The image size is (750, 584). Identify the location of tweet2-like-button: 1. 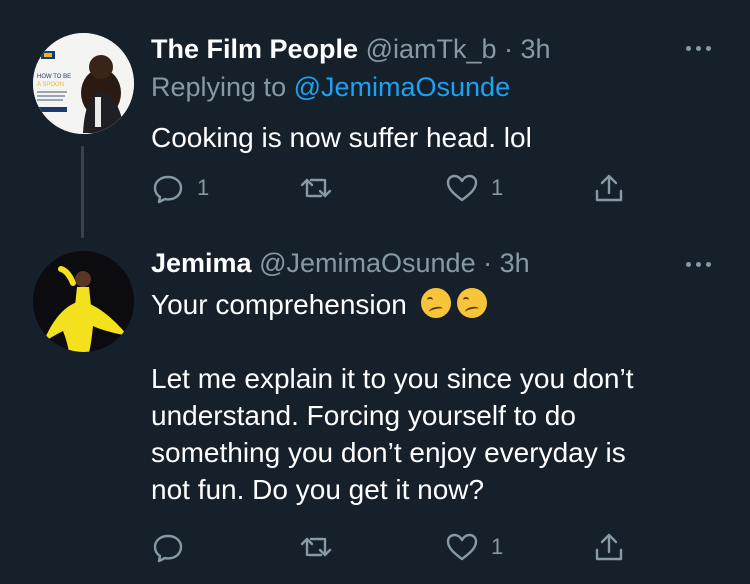
(474, 547).